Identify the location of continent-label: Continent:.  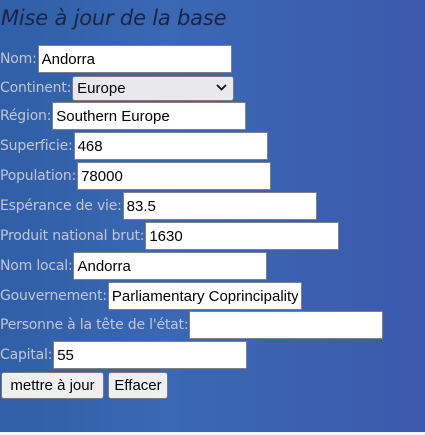
(36, 88).